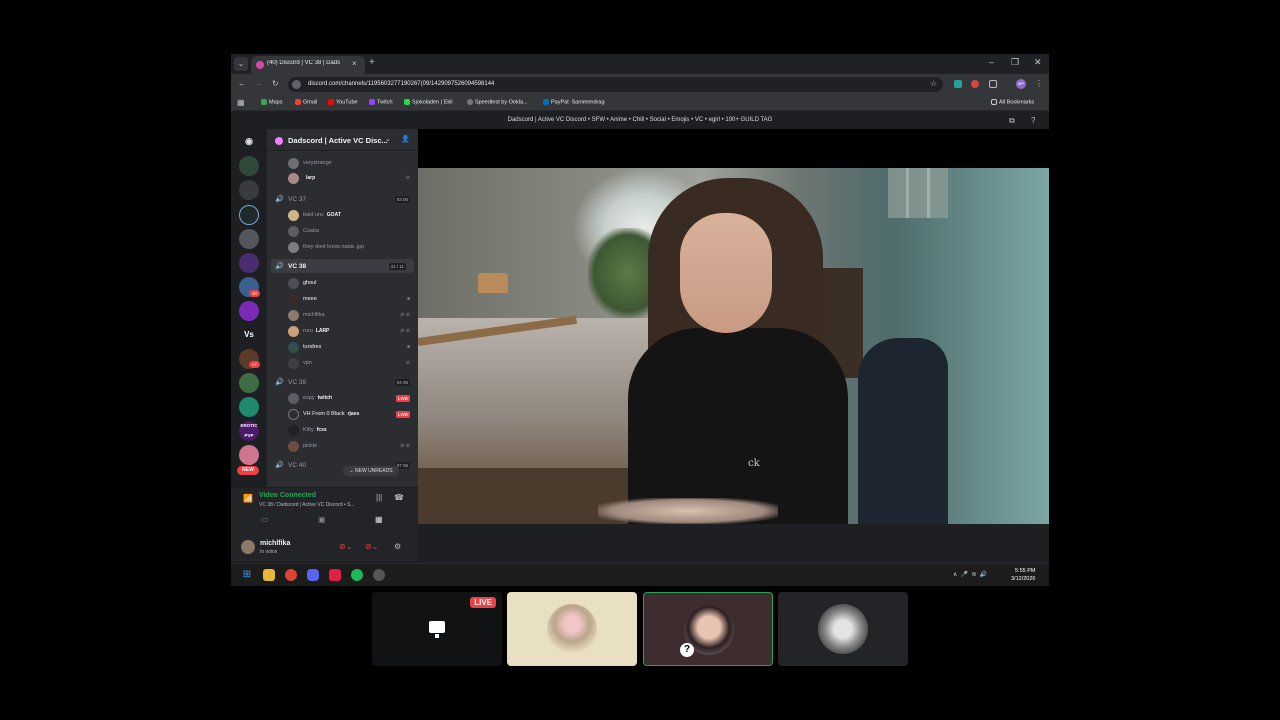 Image resolution: width=1280 pixels, height=720 pixels. What do you see at coordinates (241, 64) in the screenshot?
I see `tab-search-icon: ⌄` at bounding box center [241, 64].